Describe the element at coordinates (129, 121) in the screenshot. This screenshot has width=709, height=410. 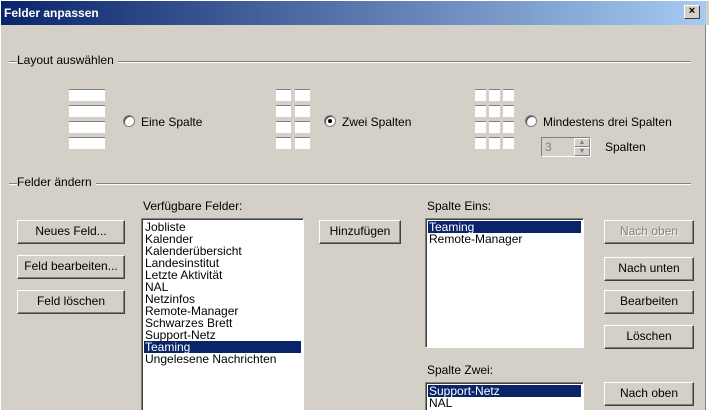
I see `one-column-radio` at that location.